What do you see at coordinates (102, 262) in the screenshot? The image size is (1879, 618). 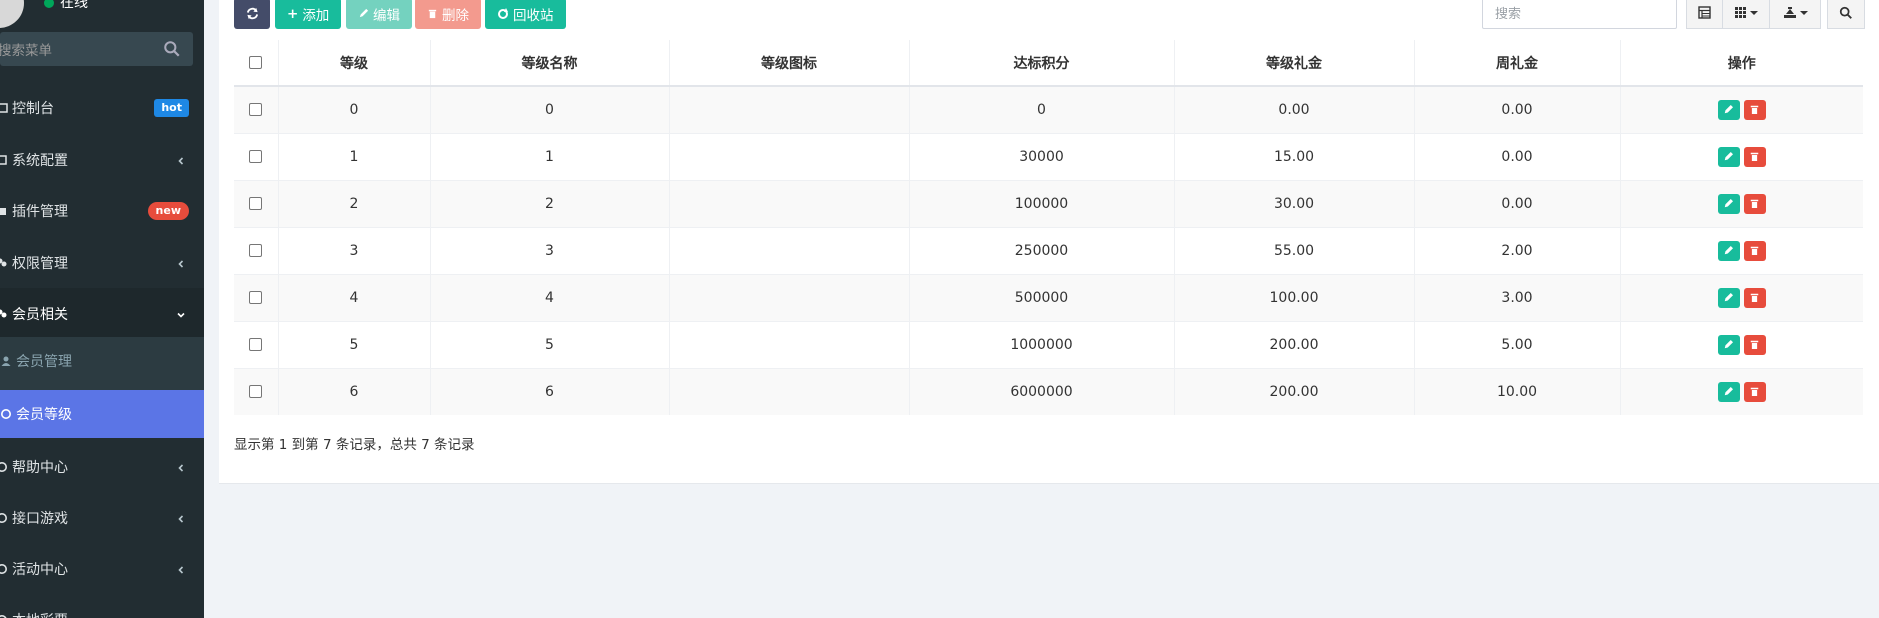 I see `sidebar-item-permissions: 权限管理` at bounding box center [102, 262].